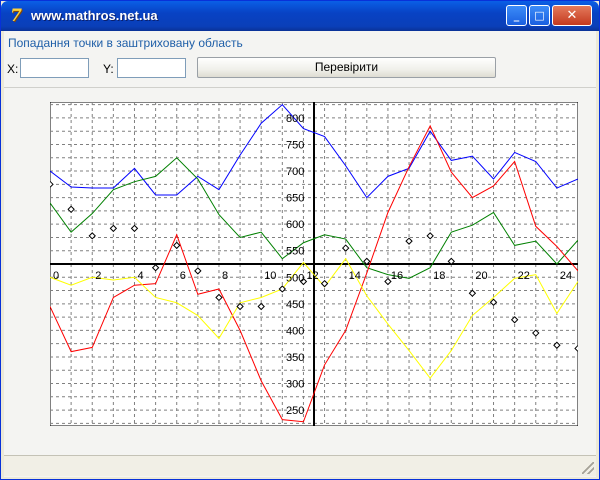 The width and height of the screenshot is (600, 480). I want to click on x-input, so click(54, 68).